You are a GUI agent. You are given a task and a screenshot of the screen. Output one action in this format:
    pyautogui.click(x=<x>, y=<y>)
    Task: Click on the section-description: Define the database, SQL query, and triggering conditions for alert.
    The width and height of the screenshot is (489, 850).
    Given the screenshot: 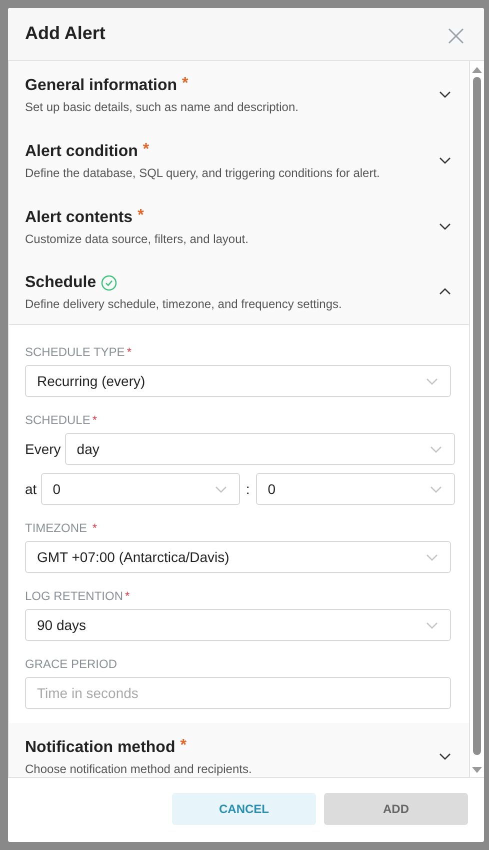 What is the action you would take?
    pyautogui.click(x=203, y=173)
    